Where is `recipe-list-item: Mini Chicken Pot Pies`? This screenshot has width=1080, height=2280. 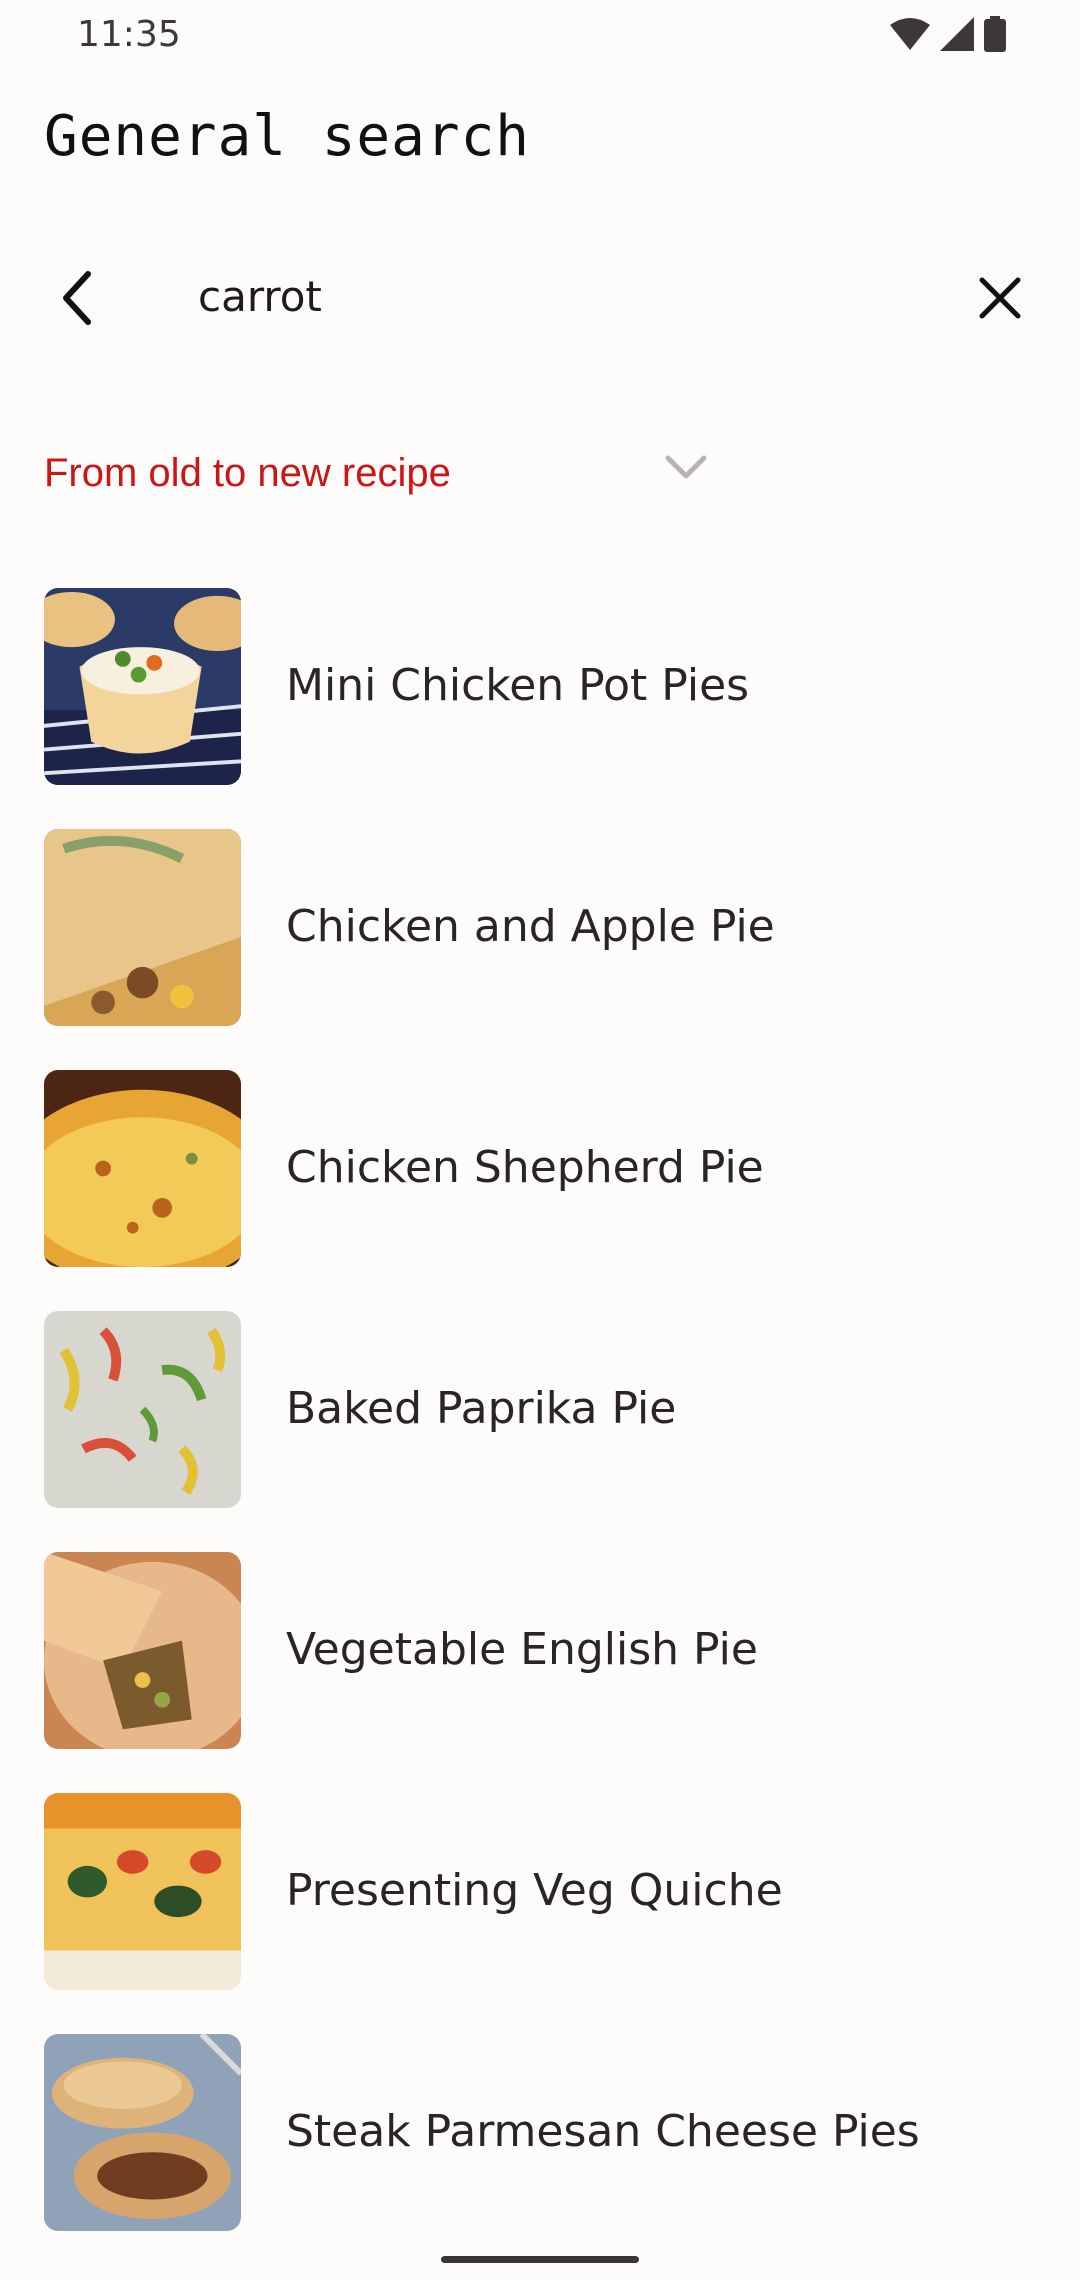 recipe-list-item: Mini Chicken Pot Pies is located at coordinates (540, 708).